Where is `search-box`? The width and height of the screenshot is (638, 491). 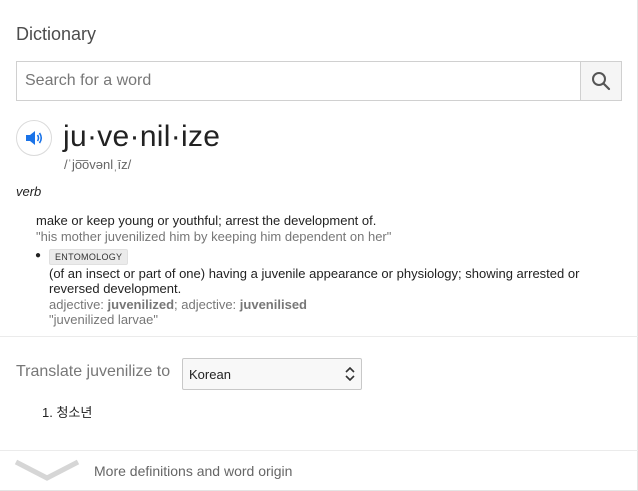 search-box is located at coordinates (319, 81).